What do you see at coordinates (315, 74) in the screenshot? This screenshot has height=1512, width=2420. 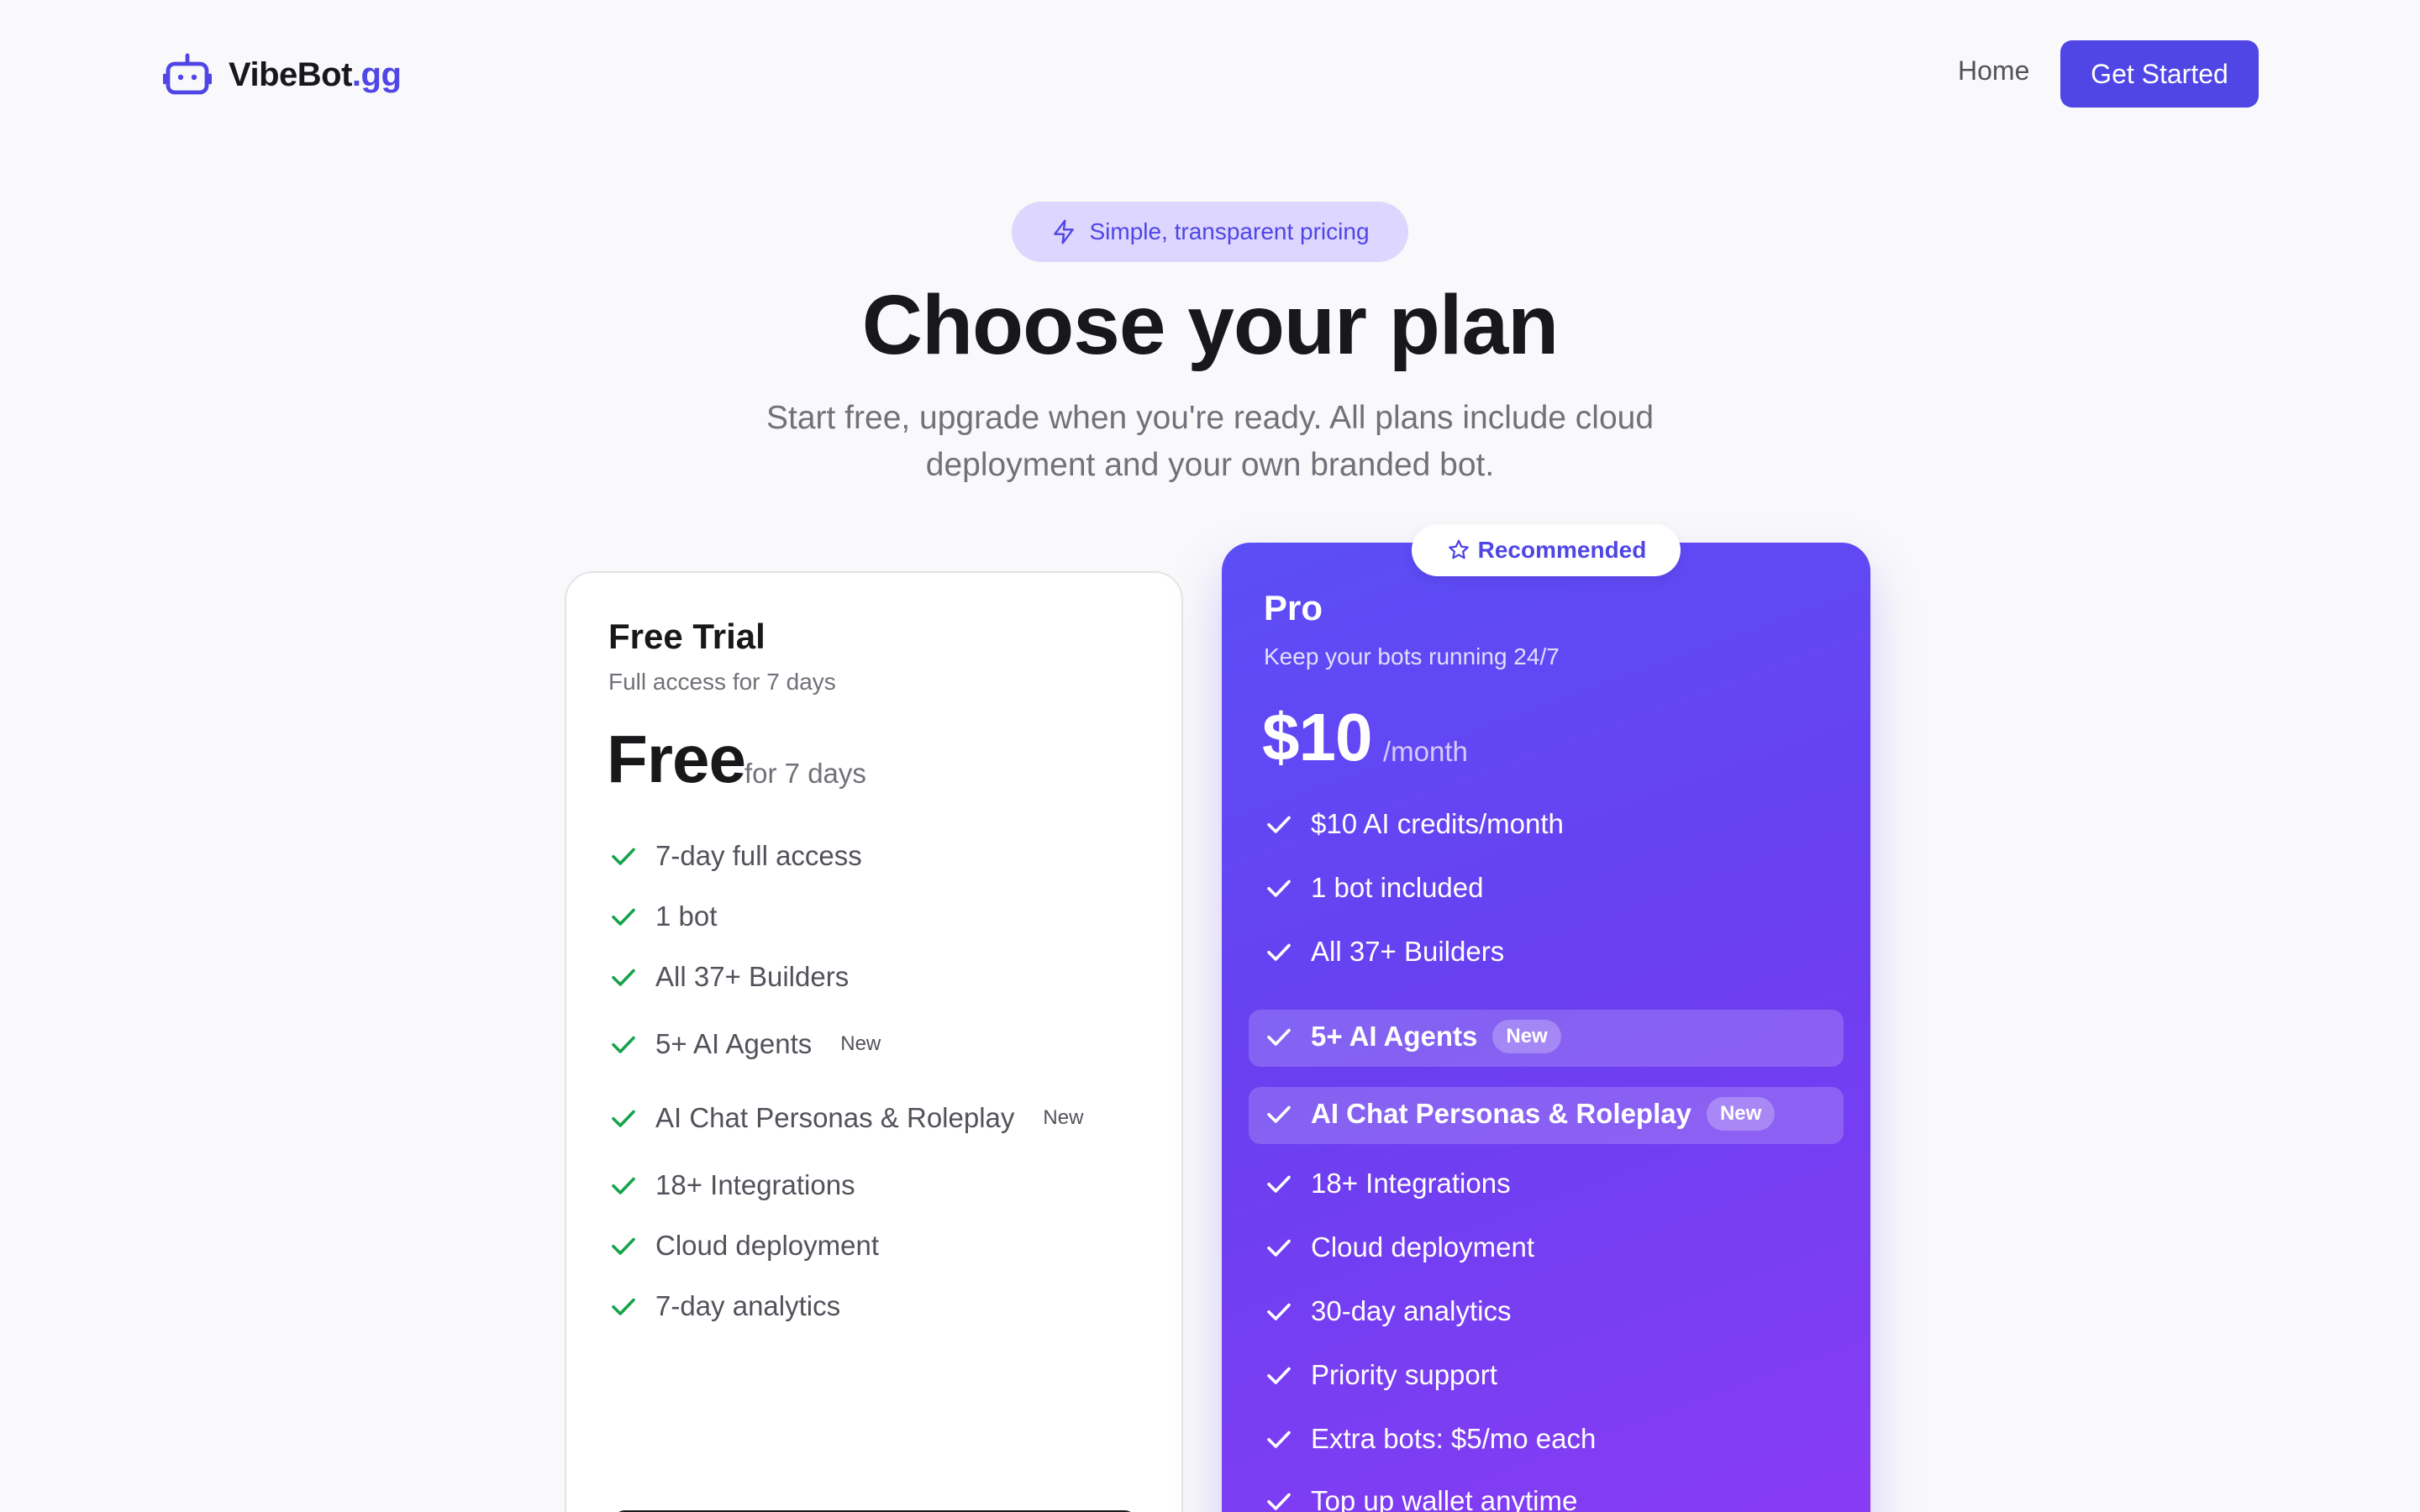 I see `brand-name: VibeBot.gg` at bounding box center [315, 74].